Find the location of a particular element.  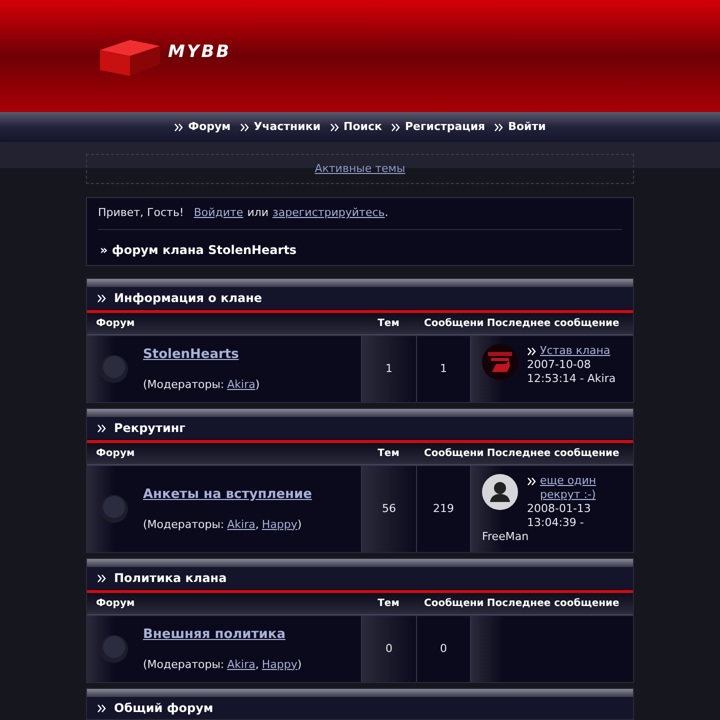

post-count: 1 is located at coordinates (443, 368).